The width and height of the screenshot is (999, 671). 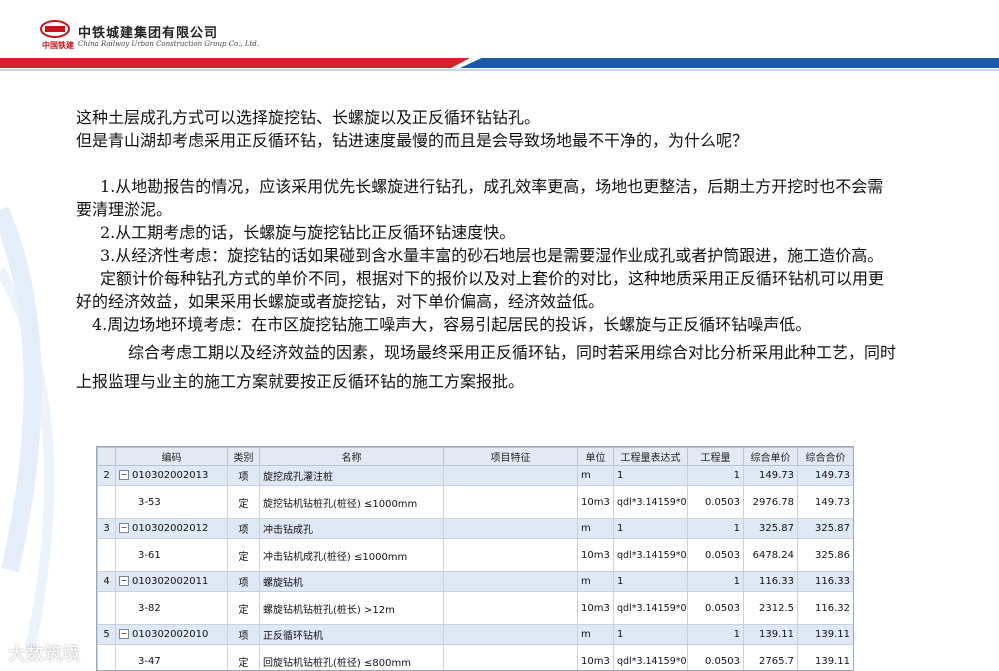 I want to click on row-unit-price: 116.33, so click(x=771, y=582).